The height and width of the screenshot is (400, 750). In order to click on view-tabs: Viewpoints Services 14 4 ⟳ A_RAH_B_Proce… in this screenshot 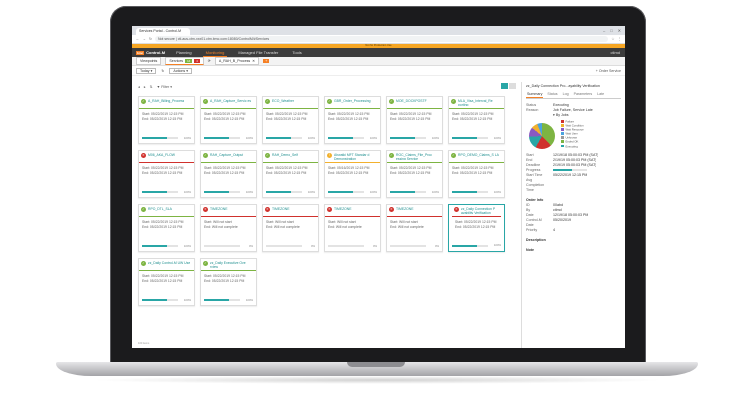, I will do `click(378, 61)`.